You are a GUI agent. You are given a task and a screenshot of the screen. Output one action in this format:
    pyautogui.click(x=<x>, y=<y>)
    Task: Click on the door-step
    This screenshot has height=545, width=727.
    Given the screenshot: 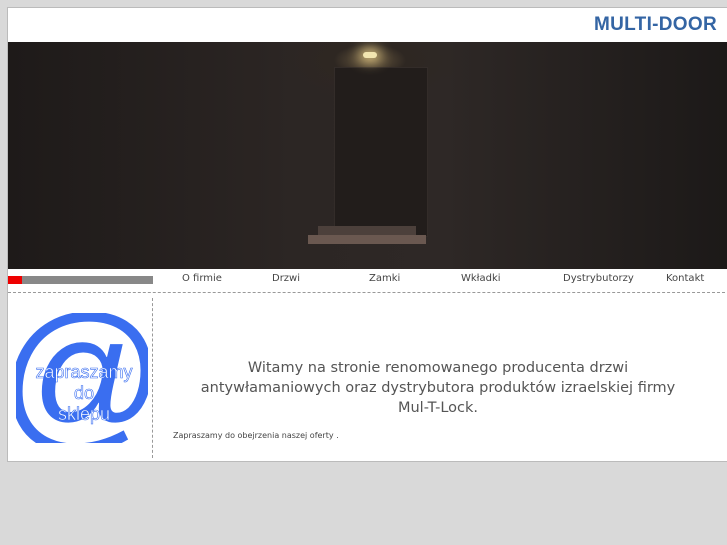 What is the action you would take?
    pyautogui.click(x=367, y=230)
    